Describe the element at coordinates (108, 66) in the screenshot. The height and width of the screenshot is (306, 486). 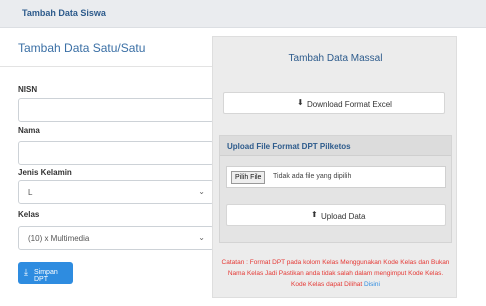
I see `divider` at that location.